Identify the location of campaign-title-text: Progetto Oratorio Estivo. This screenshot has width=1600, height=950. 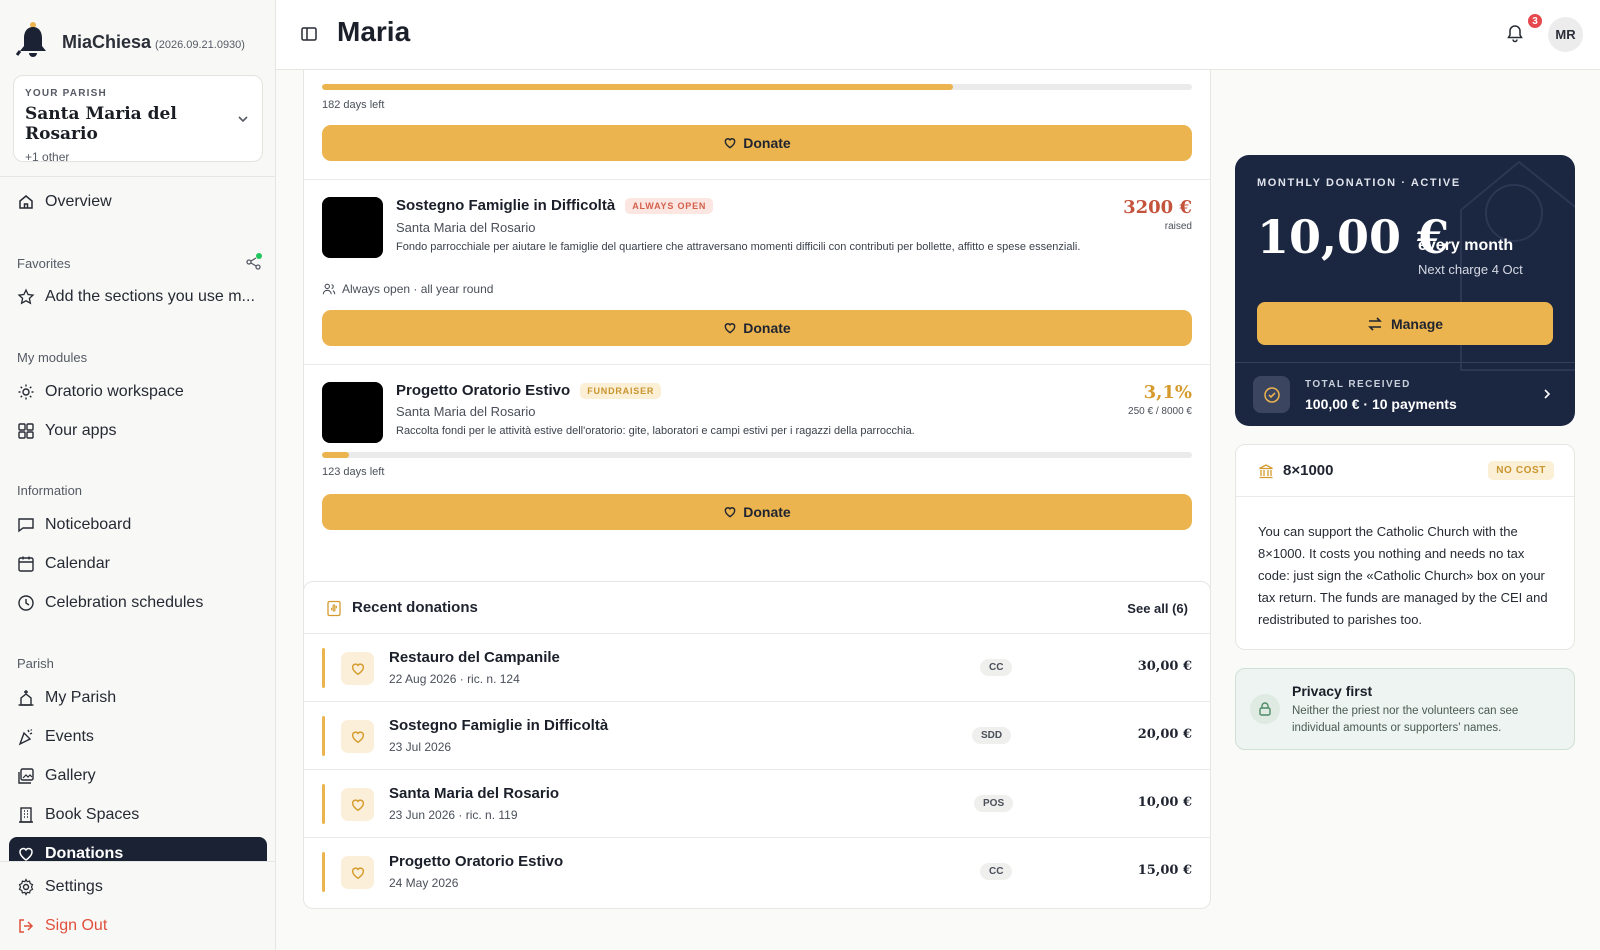
(483, 390).